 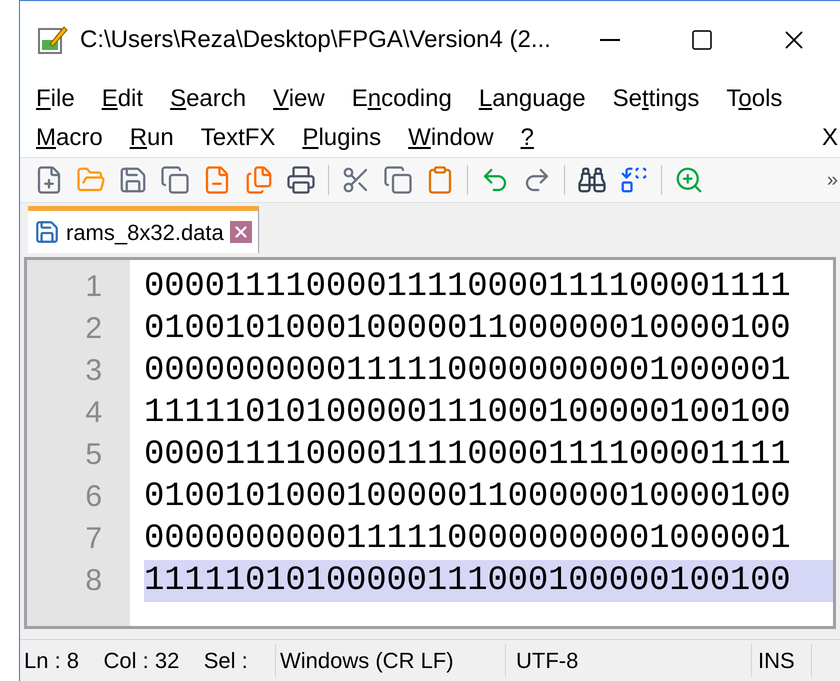 What do you see at coordinates (782, 660) in the screenshot?
I see `status-mode: INS` at bounding box center [782, 660].